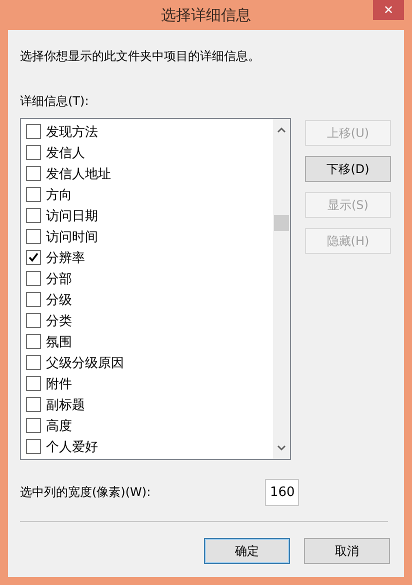 This screenshot has width=412, height=585. I want to click on detail-item: 发现方法, so click(72, 131).